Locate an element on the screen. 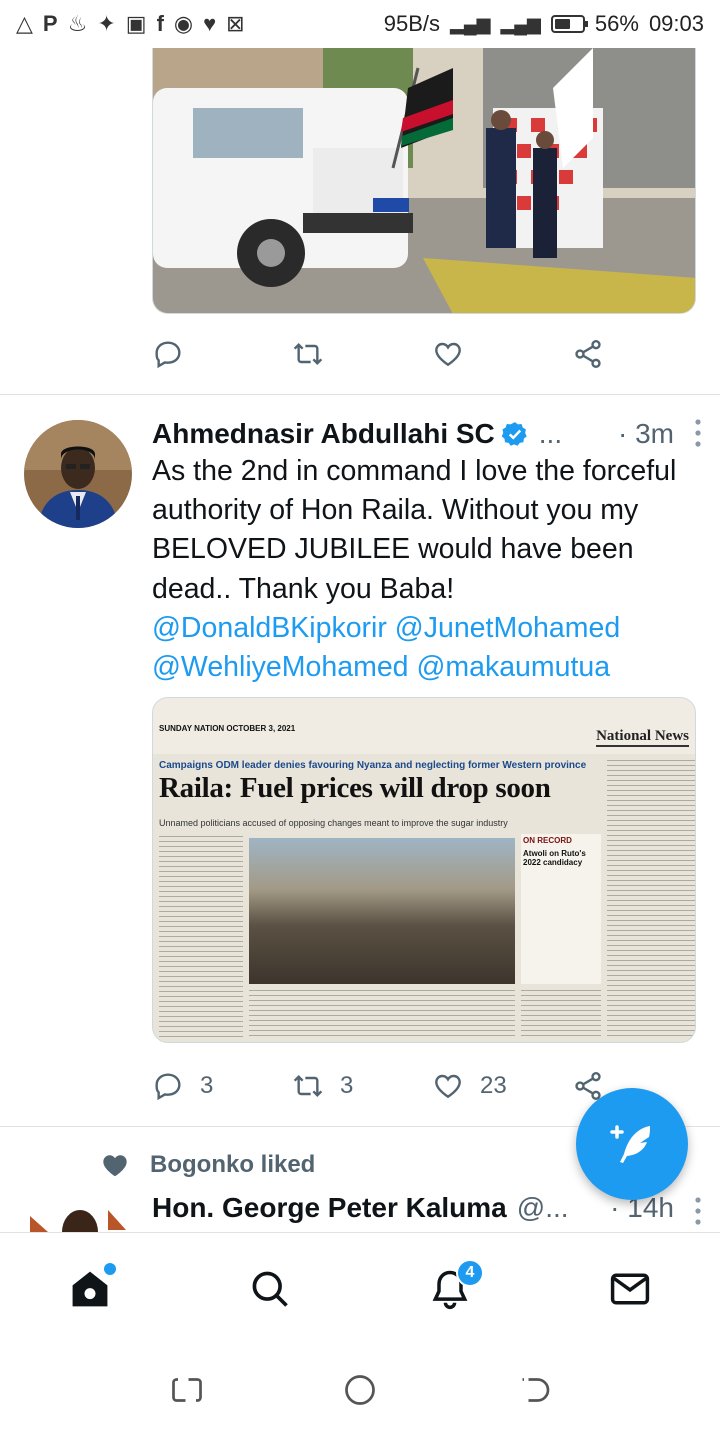  share-button is located at coordinates (597, 354).